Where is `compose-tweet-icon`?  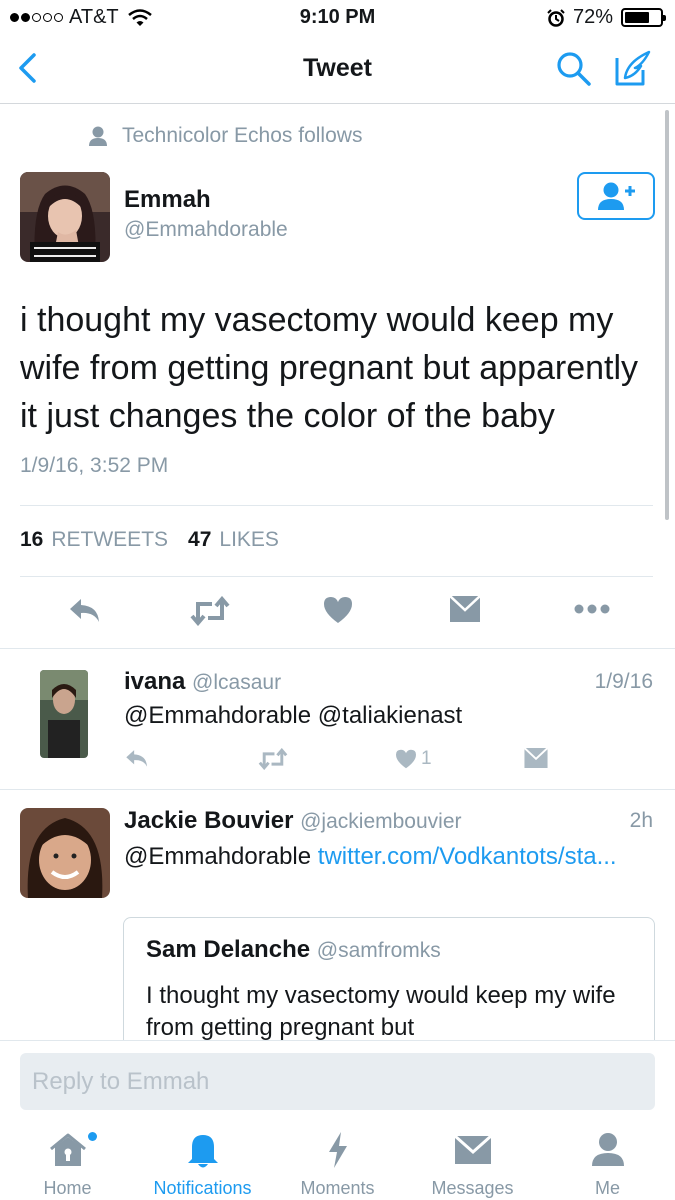 compose-tweet-icon is located at coordinates (633, 68).